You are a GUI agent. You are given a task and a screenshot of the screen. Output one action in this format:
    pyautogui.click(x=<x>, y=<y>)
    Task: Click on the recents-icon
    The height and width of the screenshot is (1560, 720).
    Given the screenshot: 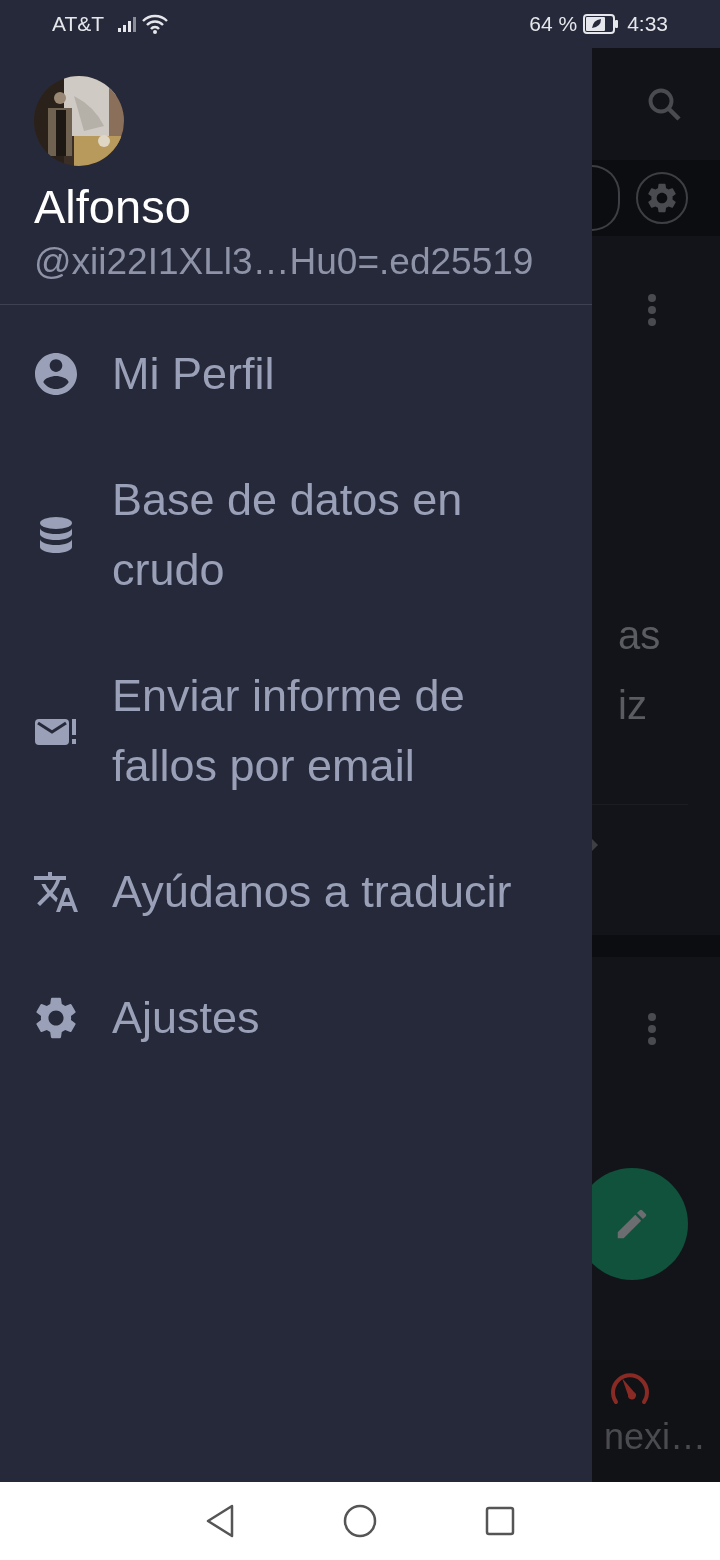 What is the action you would take?
    pyautogui.click(x=500, y=1521)
    